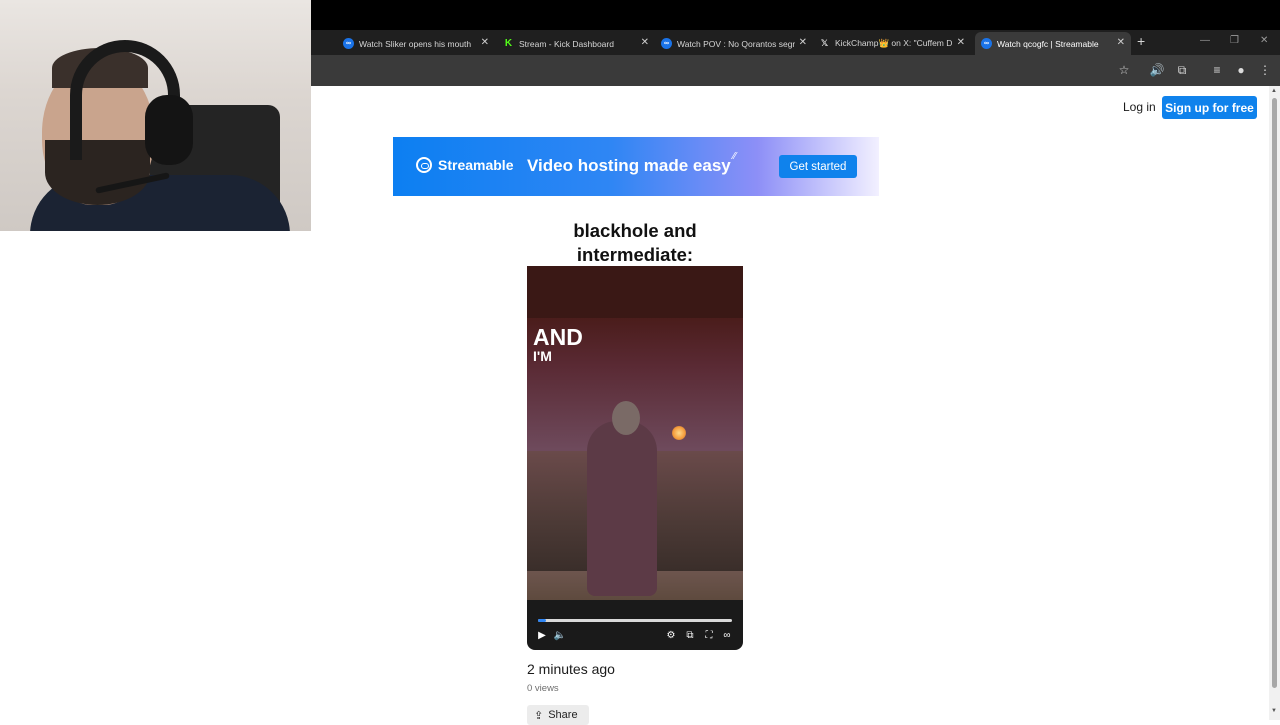 This screenshot has height=725, width=1280. I want to click on settings-icon: ⚙, so click(671, 635).